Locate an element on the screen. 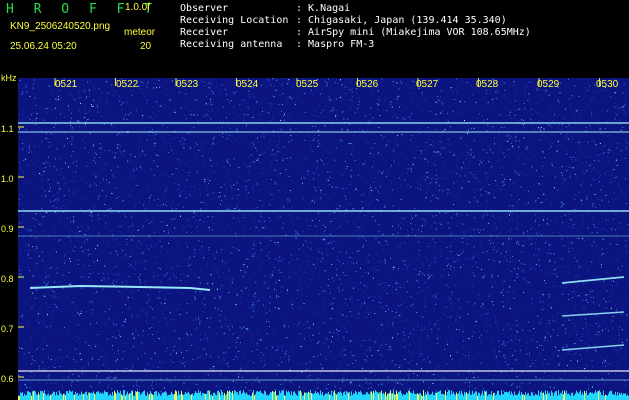 The image size is (629, 400). x-tick-0525: 0525 is located at coordinates (307, 84).